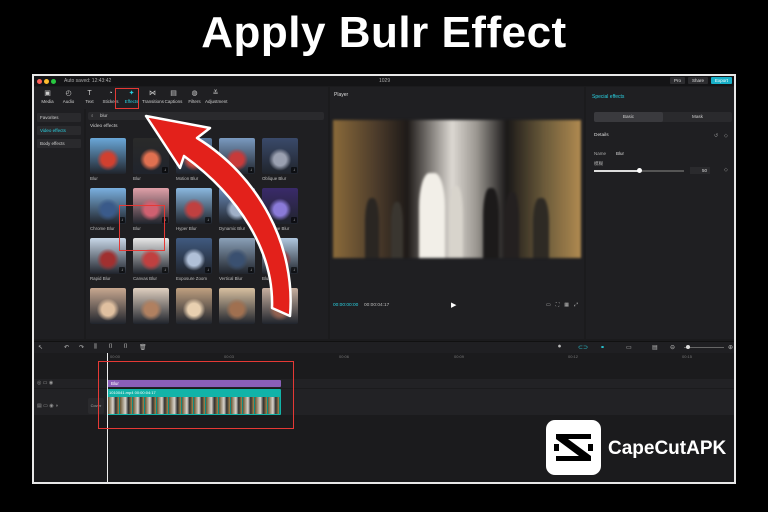 The width and height of the screenshot is (768, 512). I want to click on effect-card: ↓ Motion Blur, so click(194, 161).